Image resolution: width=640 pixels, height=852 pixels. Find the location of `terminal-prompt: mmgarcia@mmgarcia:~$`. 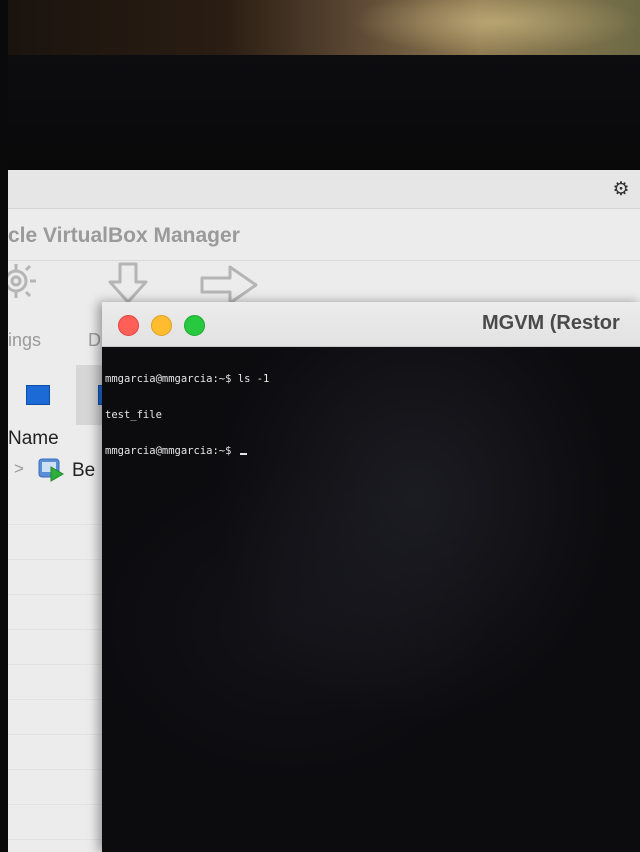

terminal-prompt: mmgarcia@mmgarcia:~$ is located at coordinates (171, 451).